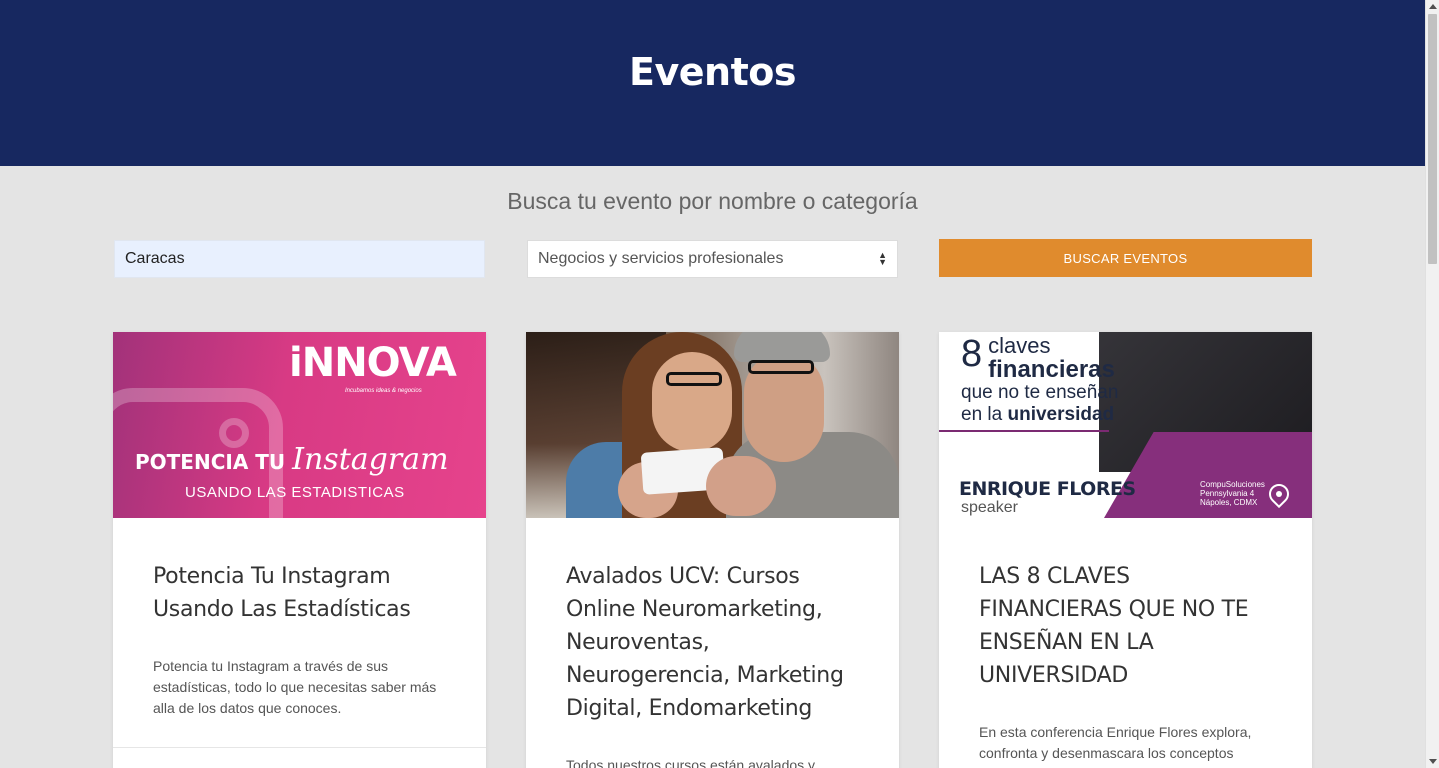  Describe the element at coordinates (1047, 489) in the screenshot. I see `speaker-name: ENRIQUE FLORES` at that location.